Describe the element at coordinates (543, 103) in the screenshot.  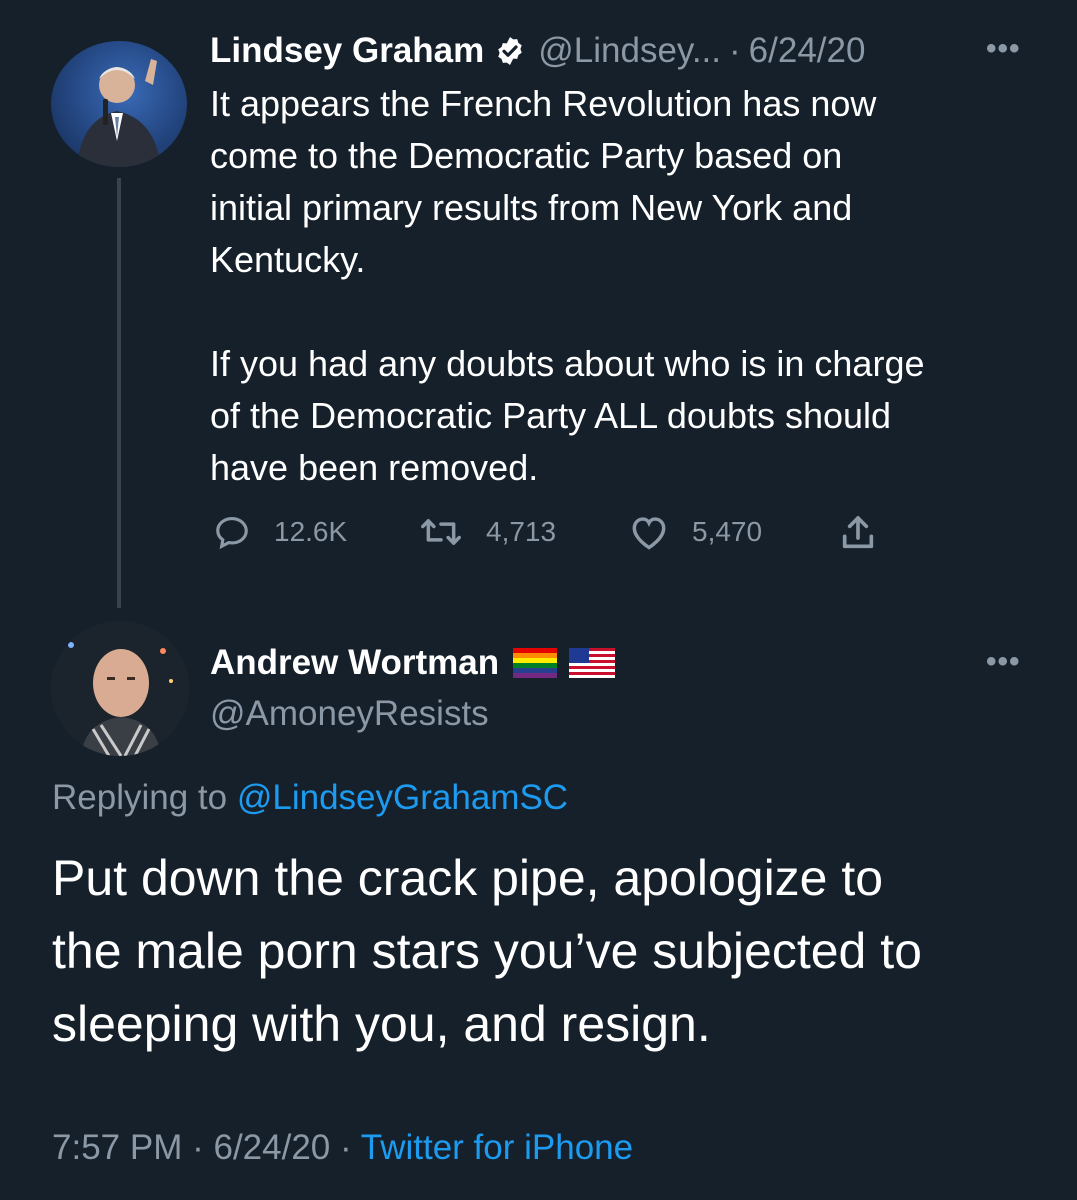
I see `parent-text-line: It appears the French Revolution has now` at that location.